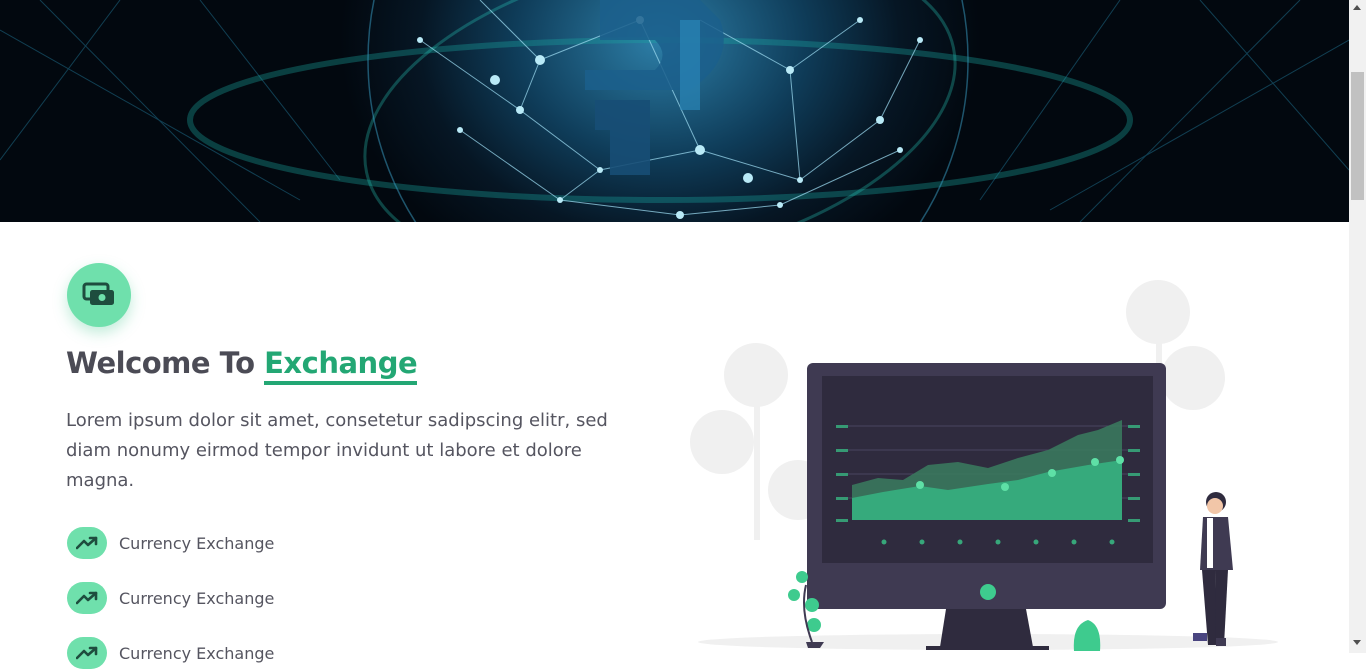 This screenshot has height=669, width=1366. I want to click on exchange-badge, so click(99, 295).